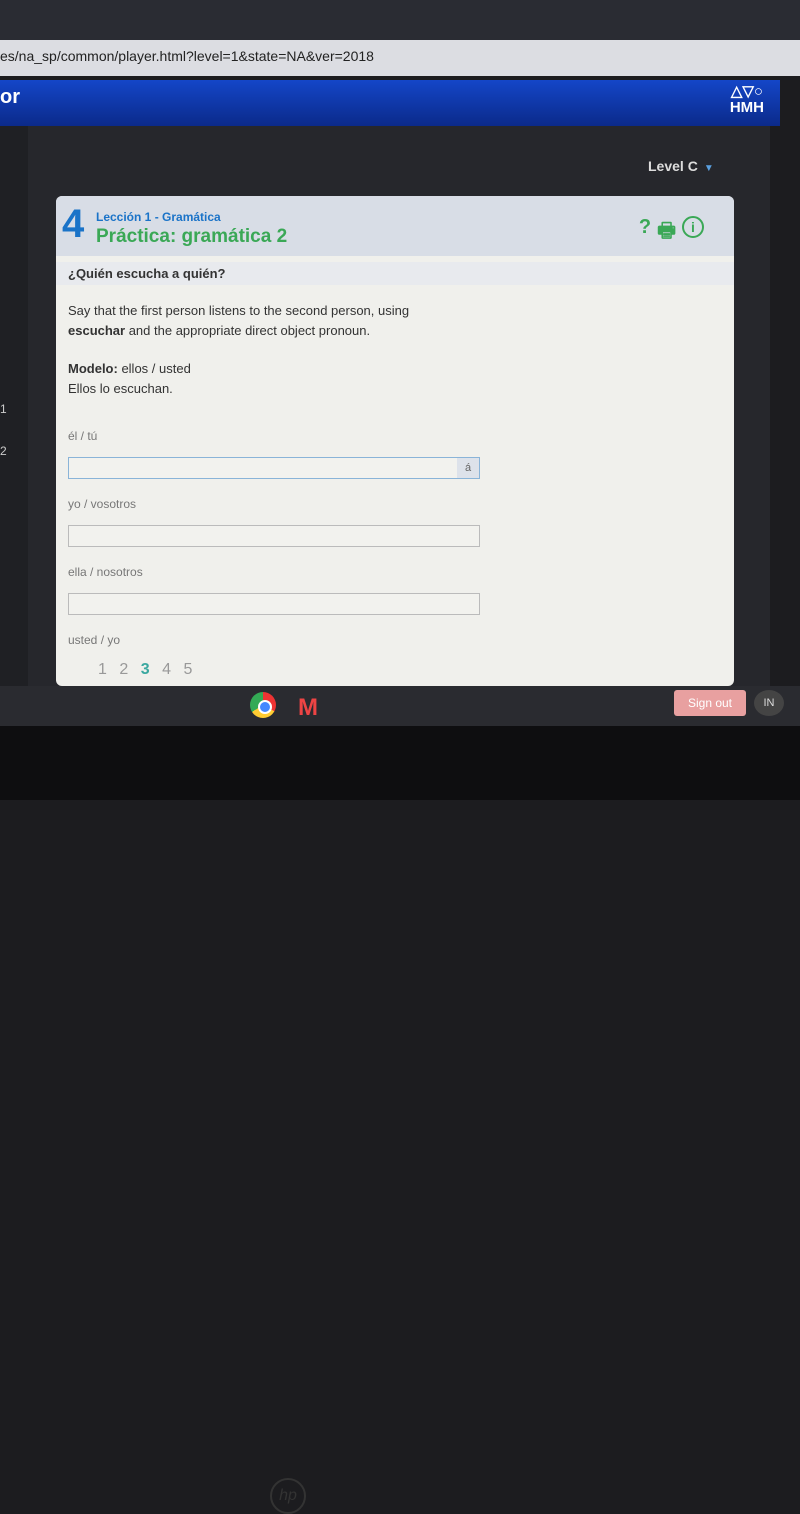 The image size is (800, 1514). Describe the element at coordinates (400, 20) in the screenshot. I see `browser-tab-bar` at that location.